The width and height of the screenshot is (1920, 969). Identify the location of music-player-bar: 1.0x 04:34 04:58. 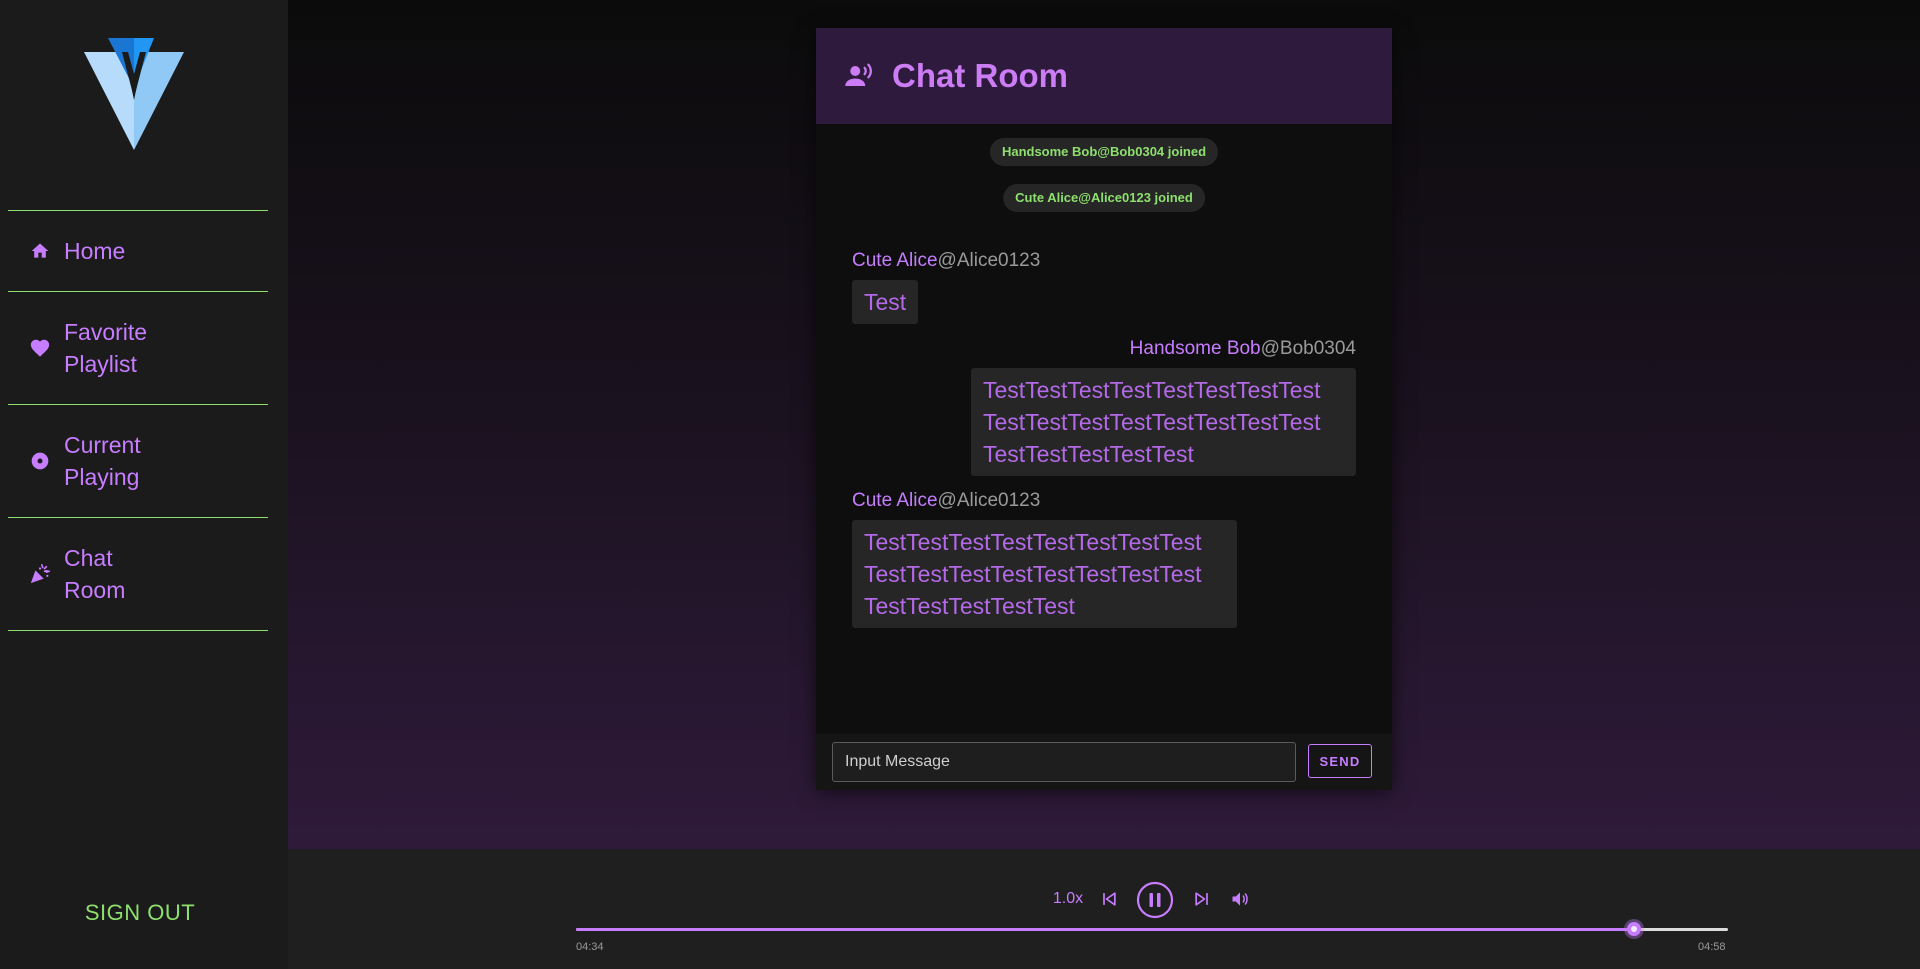
(1104, 909).